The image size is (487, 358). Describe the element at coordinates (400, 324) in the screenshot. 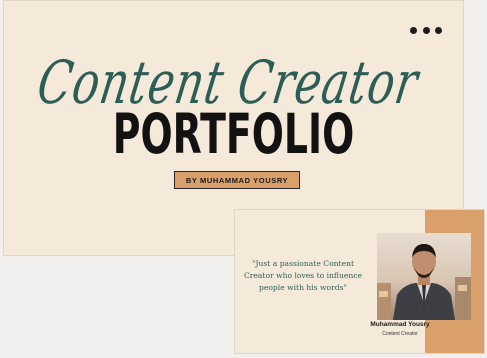

I see `person-name: Muhammad Yousry` at that location.